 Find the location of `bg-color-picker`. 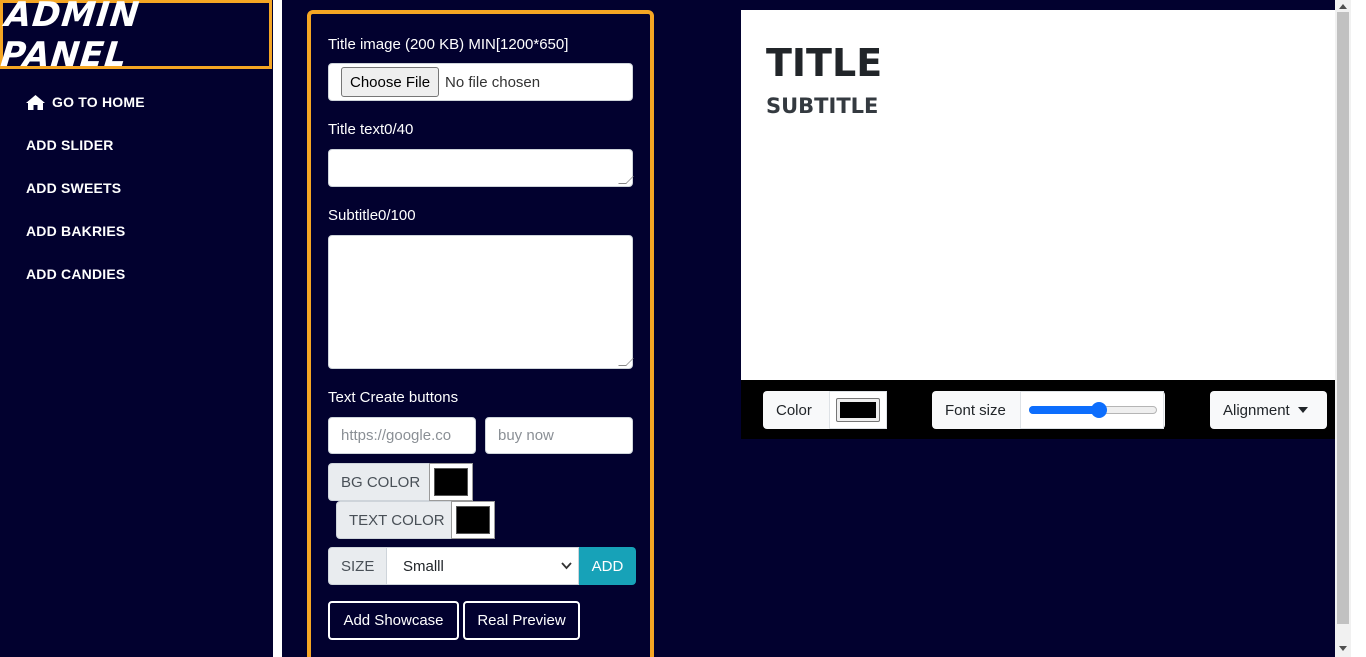

bg-color-picker is located at coordinates (451, 482).